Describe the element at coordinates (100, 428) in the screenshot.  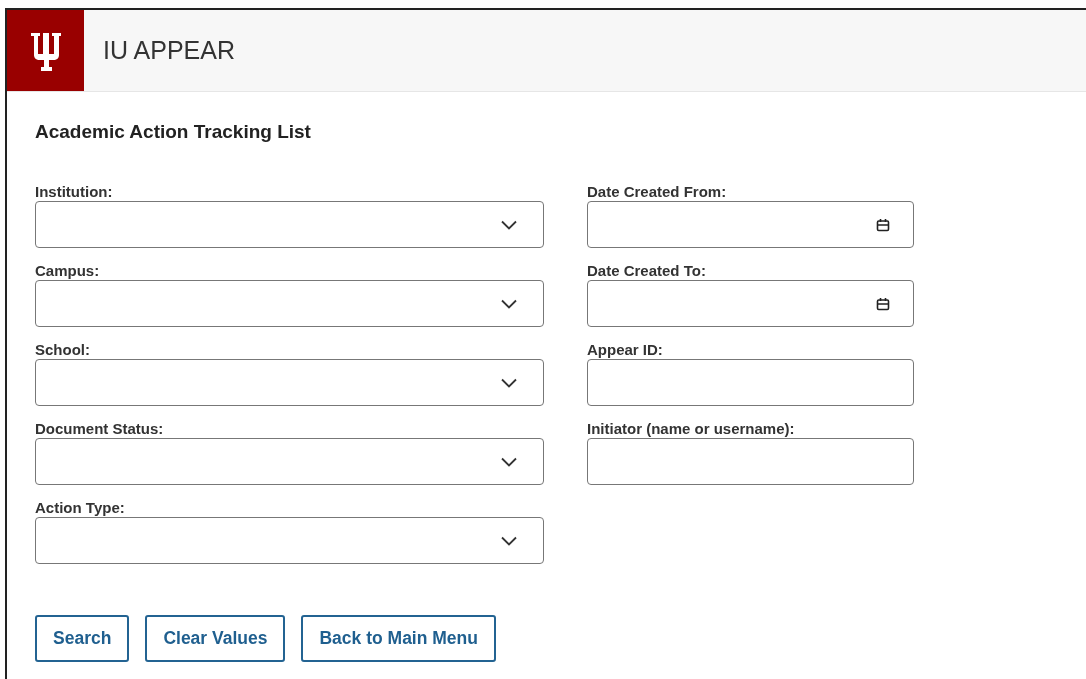
I see `field-label: Document Status:` at that location.